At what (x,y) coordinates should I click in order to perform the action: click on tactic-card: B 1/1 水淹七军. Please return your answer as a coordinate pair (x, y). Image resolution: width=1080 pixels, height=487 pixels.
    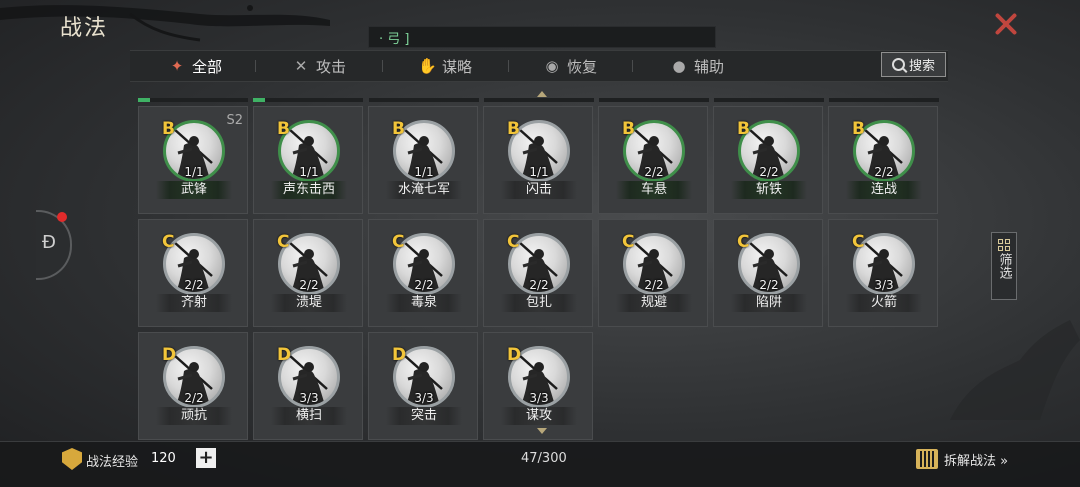
    Looking at the image, I should click on (423, 160).